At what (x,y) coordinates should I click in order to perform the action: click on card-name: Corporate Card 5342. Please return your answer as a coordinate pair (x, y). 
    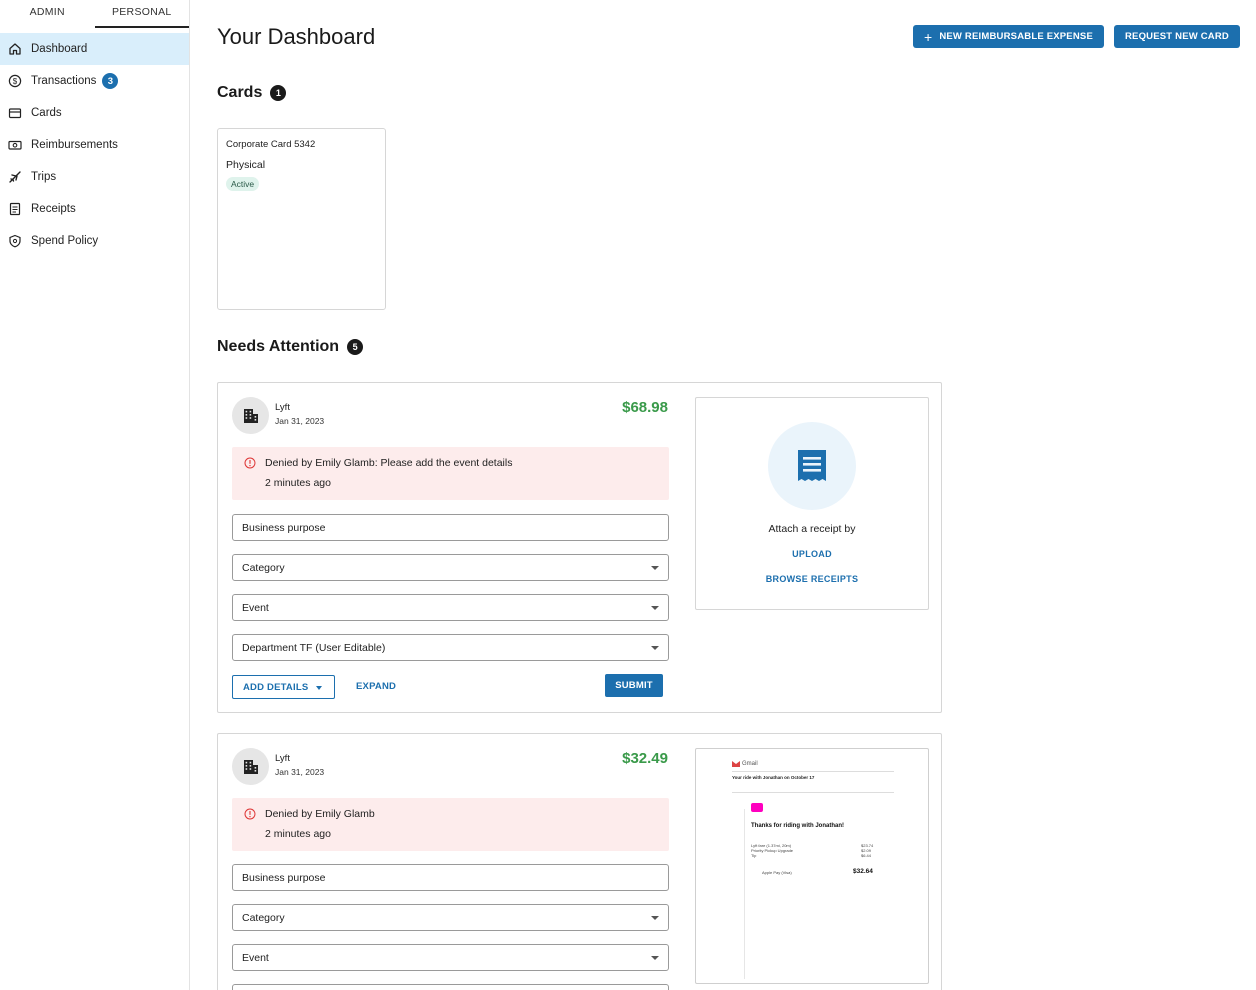
    Looking at the image, I should click on (271, 144).